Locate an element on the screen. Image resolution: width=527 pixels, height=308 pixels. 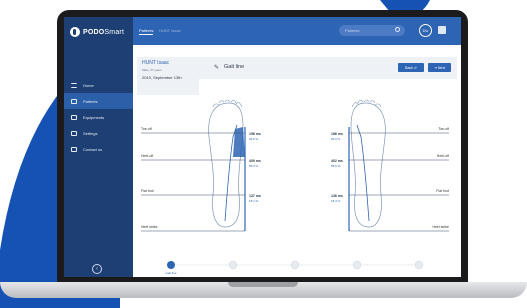
step-label: Gait line is located at coordinates (170, 273).